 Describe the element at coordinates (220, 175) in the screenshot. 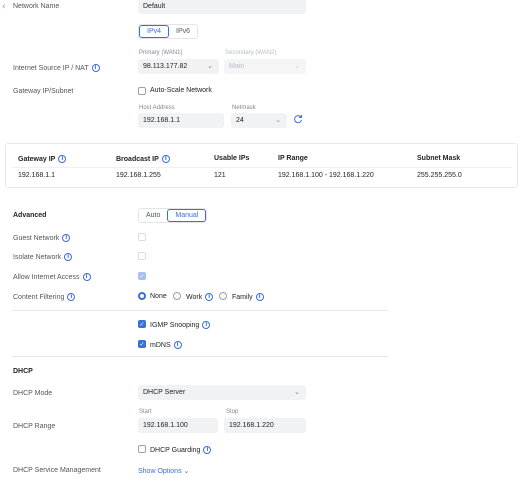

I see `table-cell: 121` at that location.